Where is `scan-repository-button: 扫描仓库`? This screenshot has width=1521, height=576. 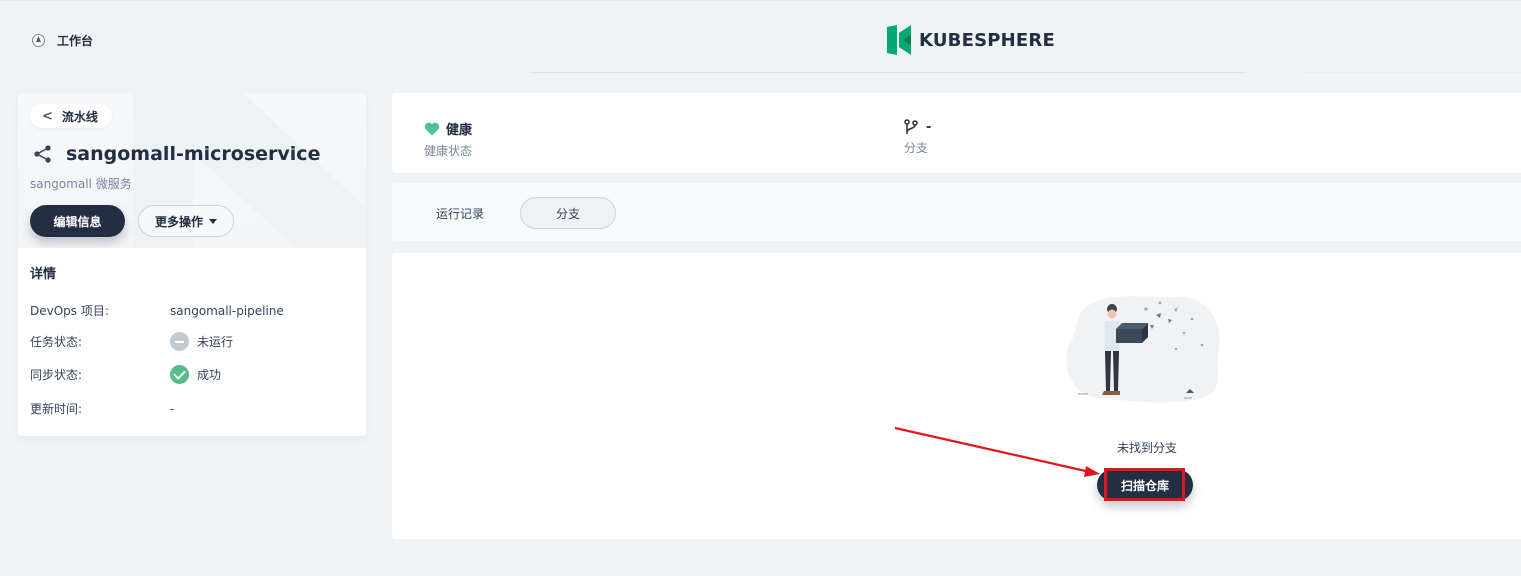 scan-repository-button: 扫描仓库 is located at coordinates (1145, 485).